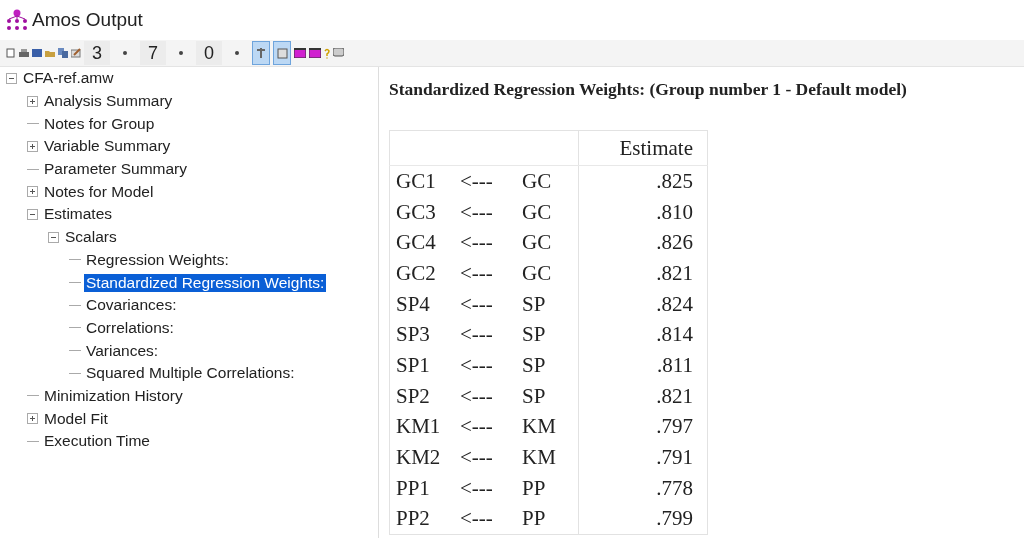 Image resolution: width=1024 pixels, height=538 pixels. Describe the element at coordinates (153, 53) in the screenshot. I see `decimal-field: 7` at that location.